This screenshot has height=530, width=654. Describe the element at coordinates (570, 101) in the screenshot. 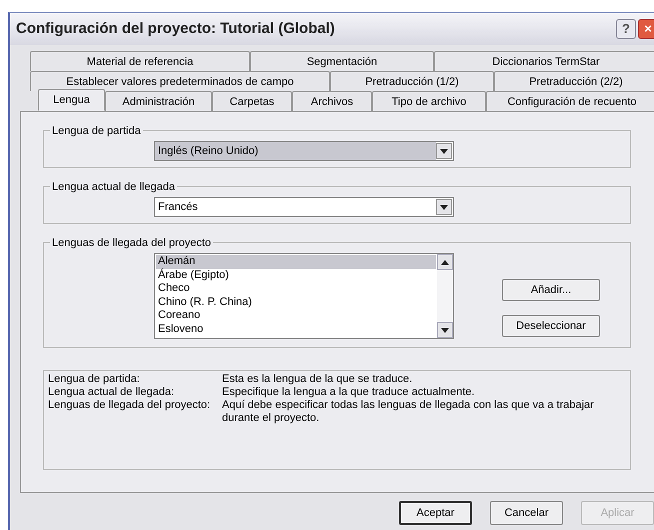

I see `tab: Configuración de recuento` at that location.